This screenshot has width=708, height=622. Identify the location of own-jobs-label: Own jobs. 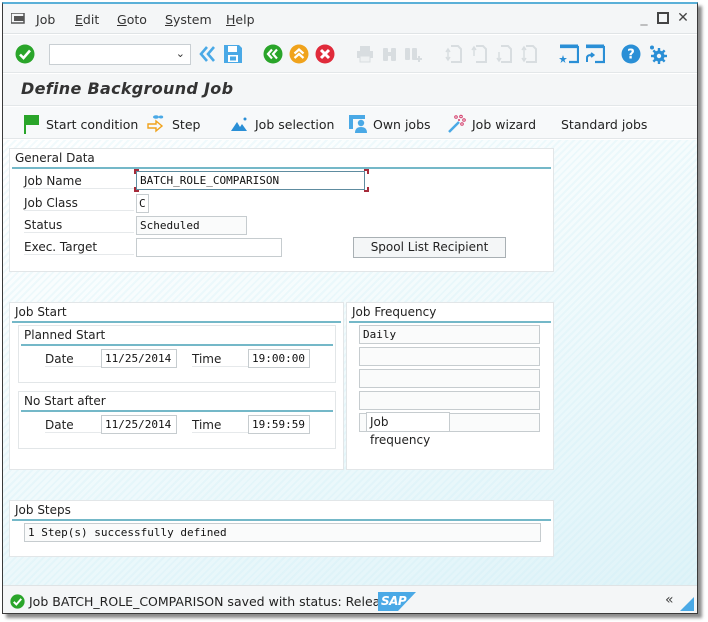
(402, 124).